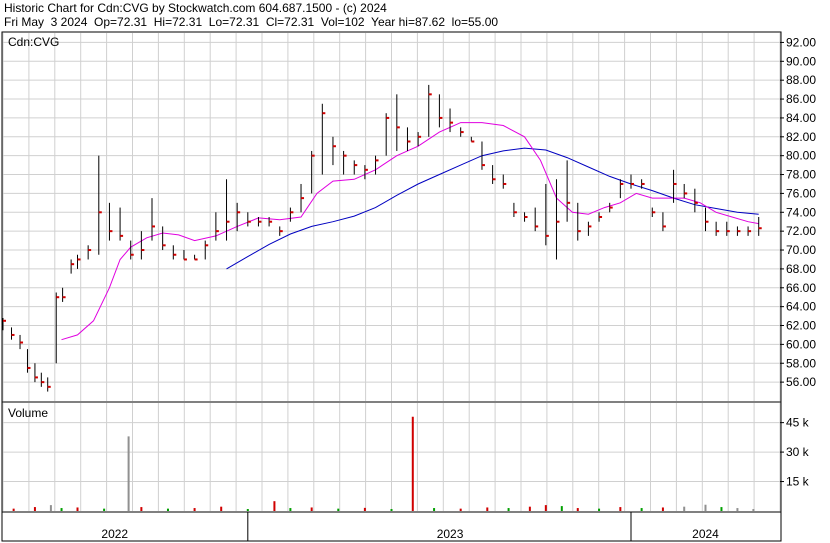 The width and height of the screenshot is (830, 543). I want to click on price-y-tick-label: 70.00, so click(801, 250).